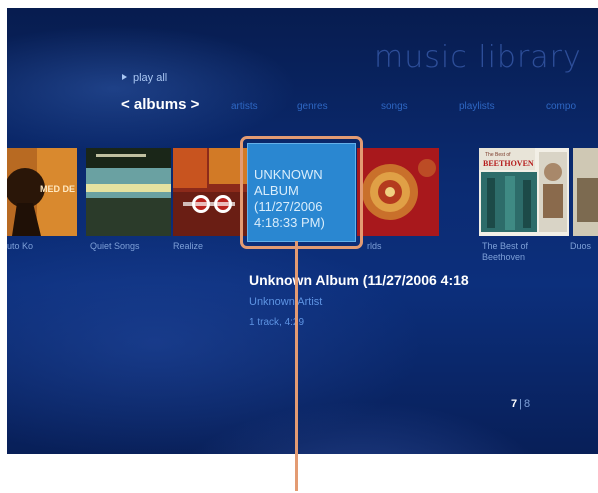 The height and width of the screenshot is (493, 598). Describe the element at coordinates (124, 77) in the screenshot. I see `play-icon` at that location.